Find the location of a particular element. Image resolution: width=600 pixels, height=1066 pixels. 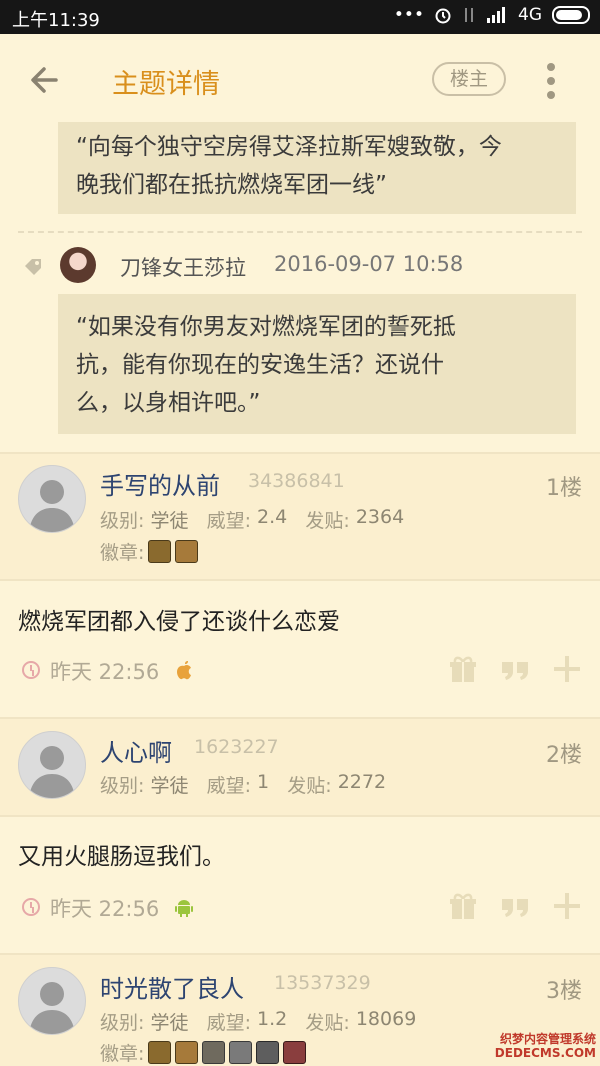

floor-number: 2楼 is located at coordinates (564, 755).